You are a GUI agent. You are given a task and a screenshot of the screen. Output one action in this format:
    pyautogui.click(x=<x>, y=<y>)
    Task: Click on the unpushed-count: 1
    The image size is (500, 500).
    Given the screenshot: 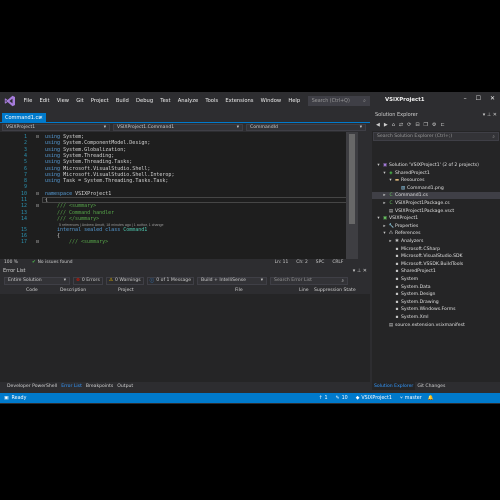 What is the action you would take?
    pyautogui.click(x=325, y=398)
    